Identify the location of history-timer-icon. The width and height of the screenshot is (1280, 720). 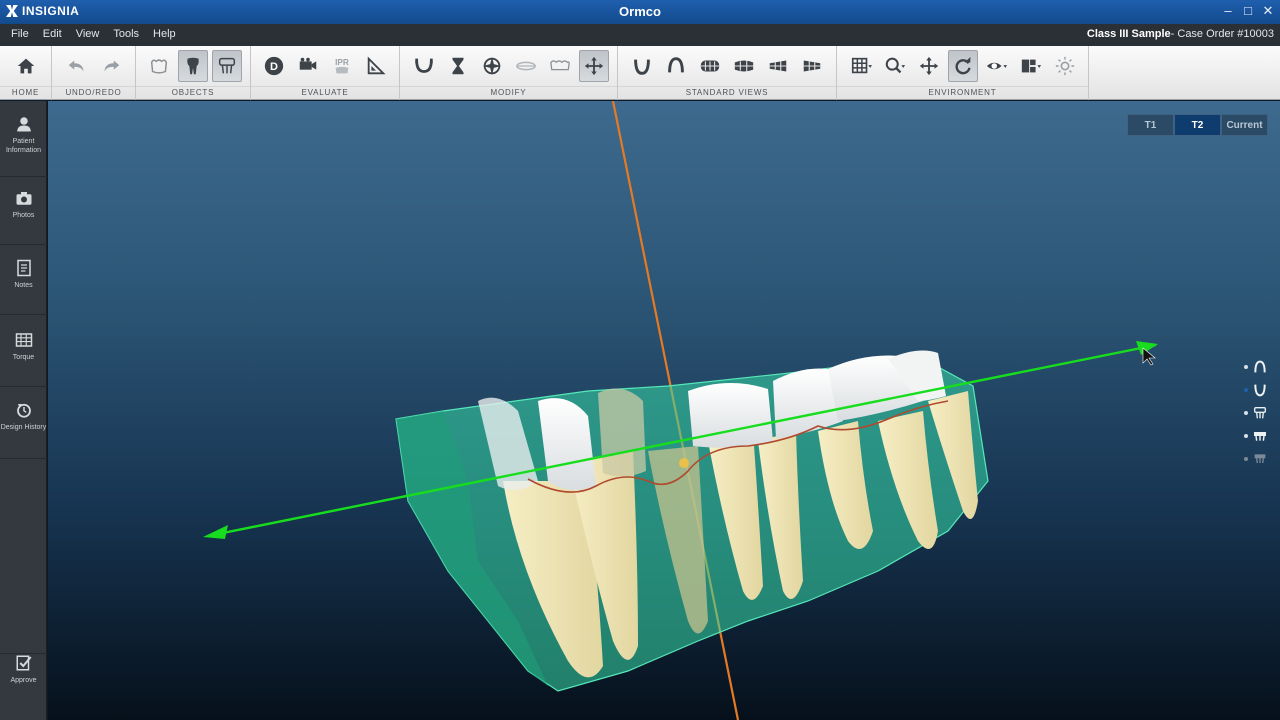
(23, 410).